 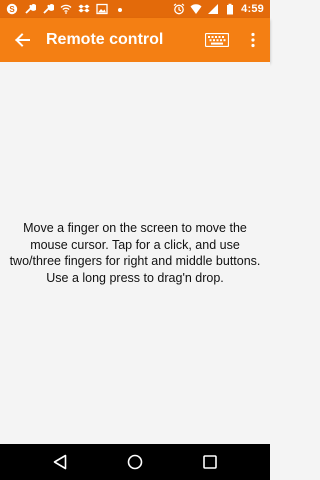 I want to click on nav-recents-button, so click(x=210, y=462).